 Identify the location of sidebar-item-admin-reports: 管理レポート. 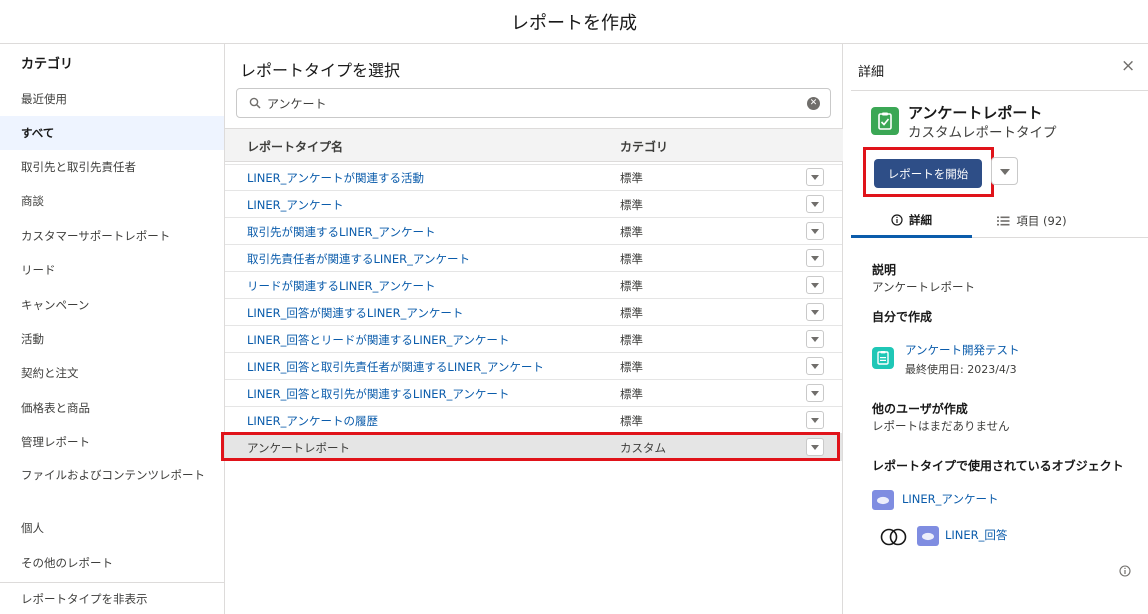
(112, 442).